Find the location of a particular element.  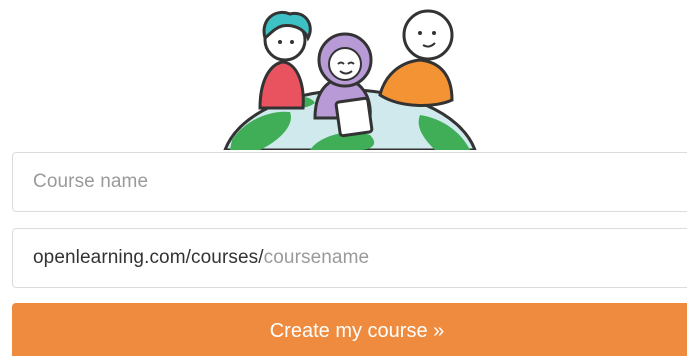

create-course-button-label: Create my course » is located at coordinates (357, 331).